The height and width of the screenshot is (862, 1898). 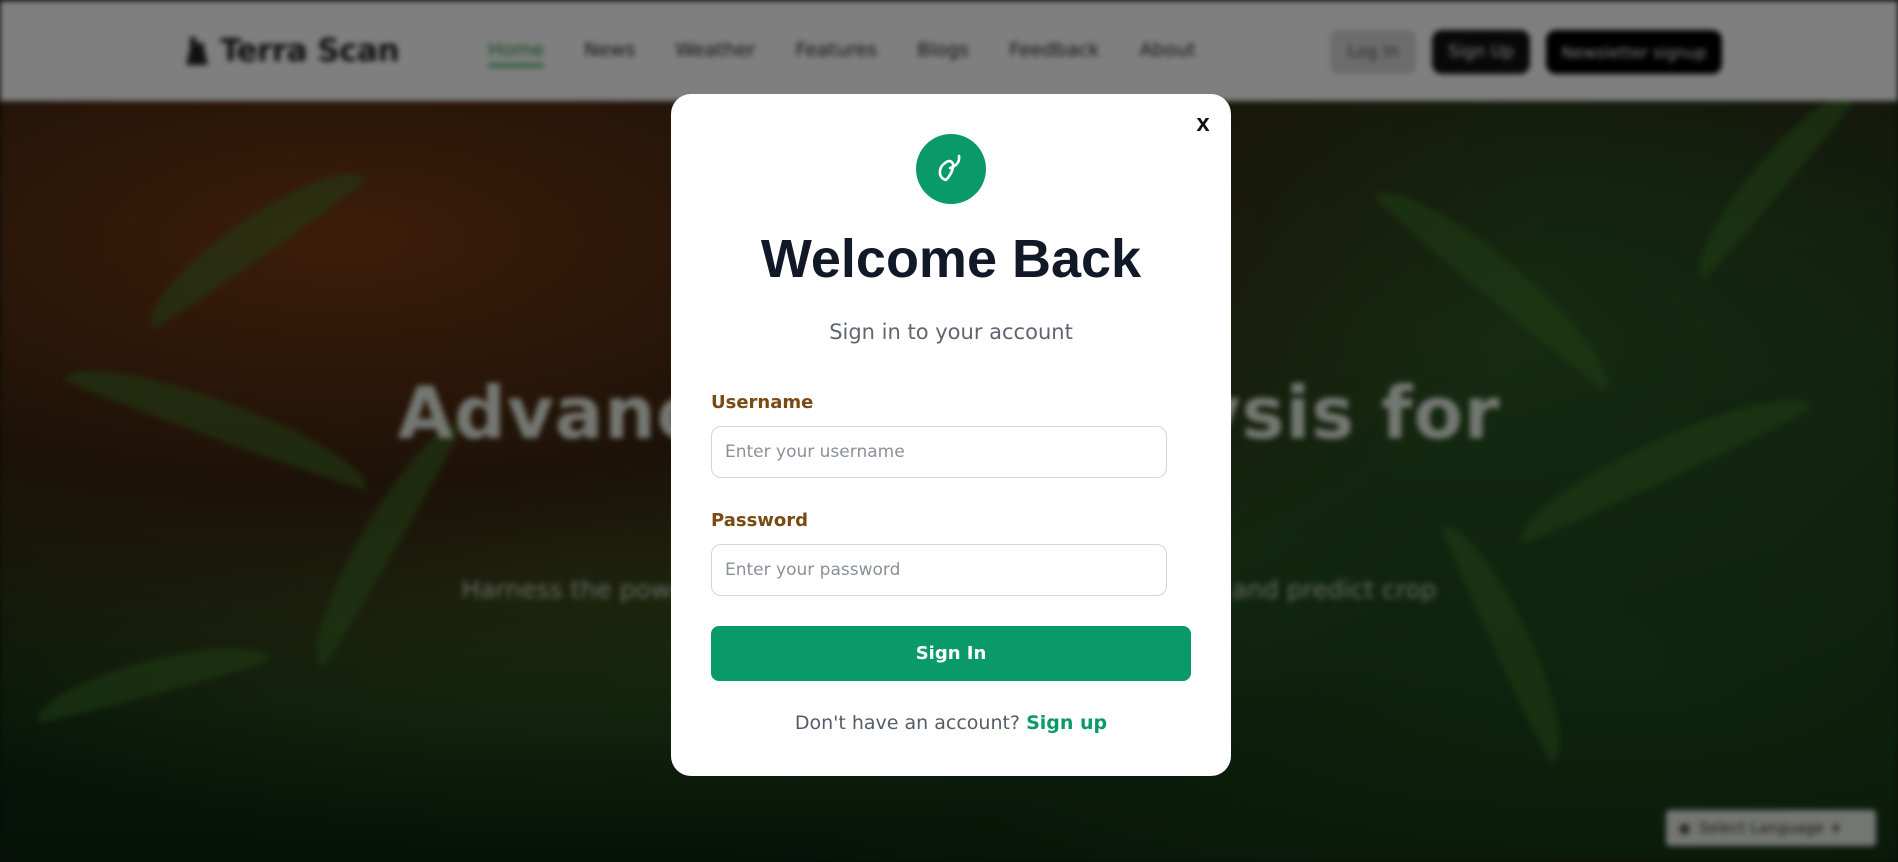 I want to click on username-input, so click(x=939, y=452).